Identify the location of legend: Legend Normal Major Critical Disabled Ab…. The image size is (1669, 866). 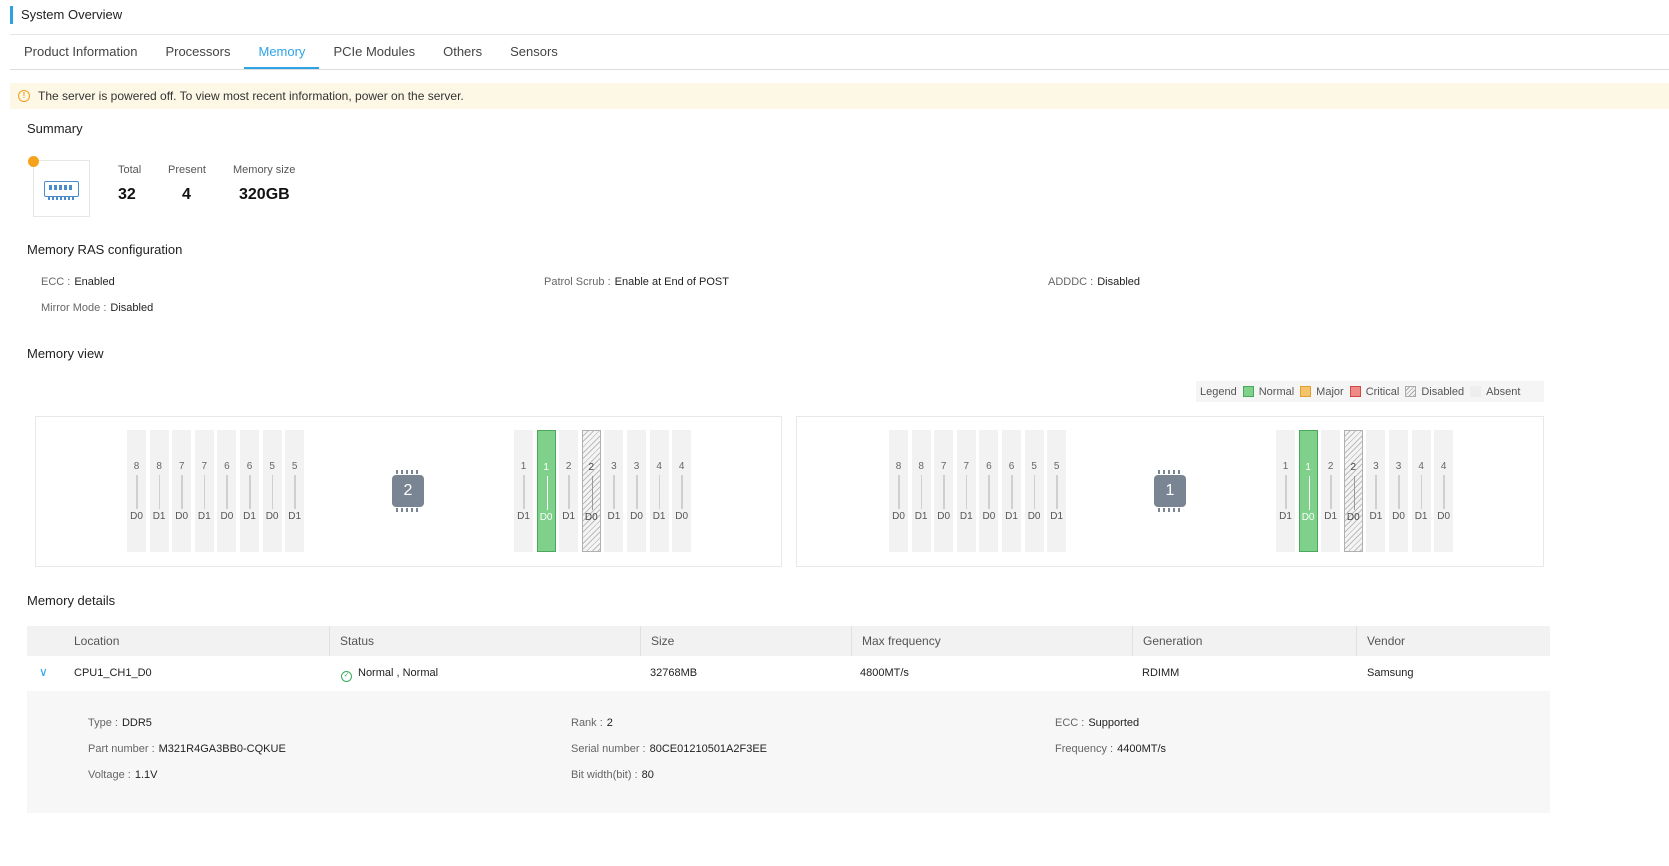
(1370, 391).